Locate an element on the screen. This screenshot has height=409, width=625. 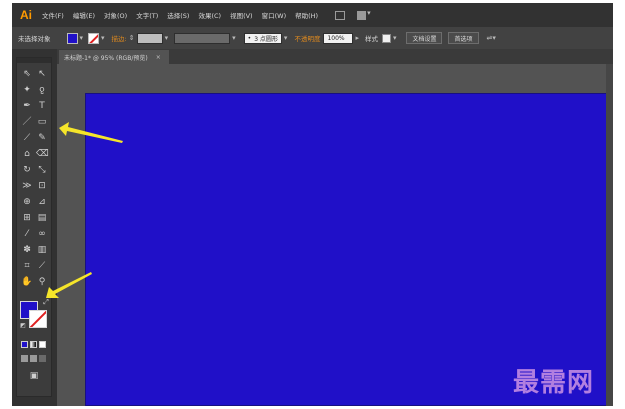
slice-tool-icon: ⟋ is located at coordinates (42, 266).